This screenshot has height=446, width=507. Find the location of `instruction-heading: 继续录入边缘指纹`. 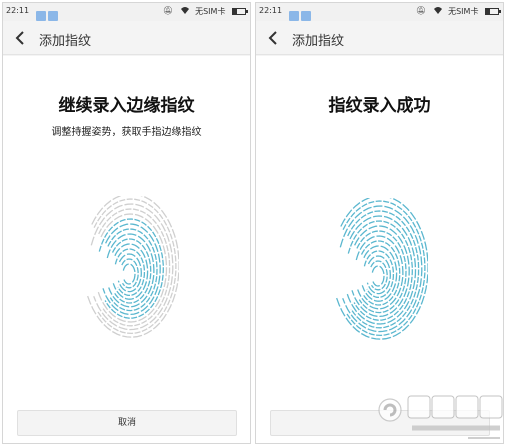

instruction-heading: 继续录入边缘指纹 is located at coordinates (126, 106).